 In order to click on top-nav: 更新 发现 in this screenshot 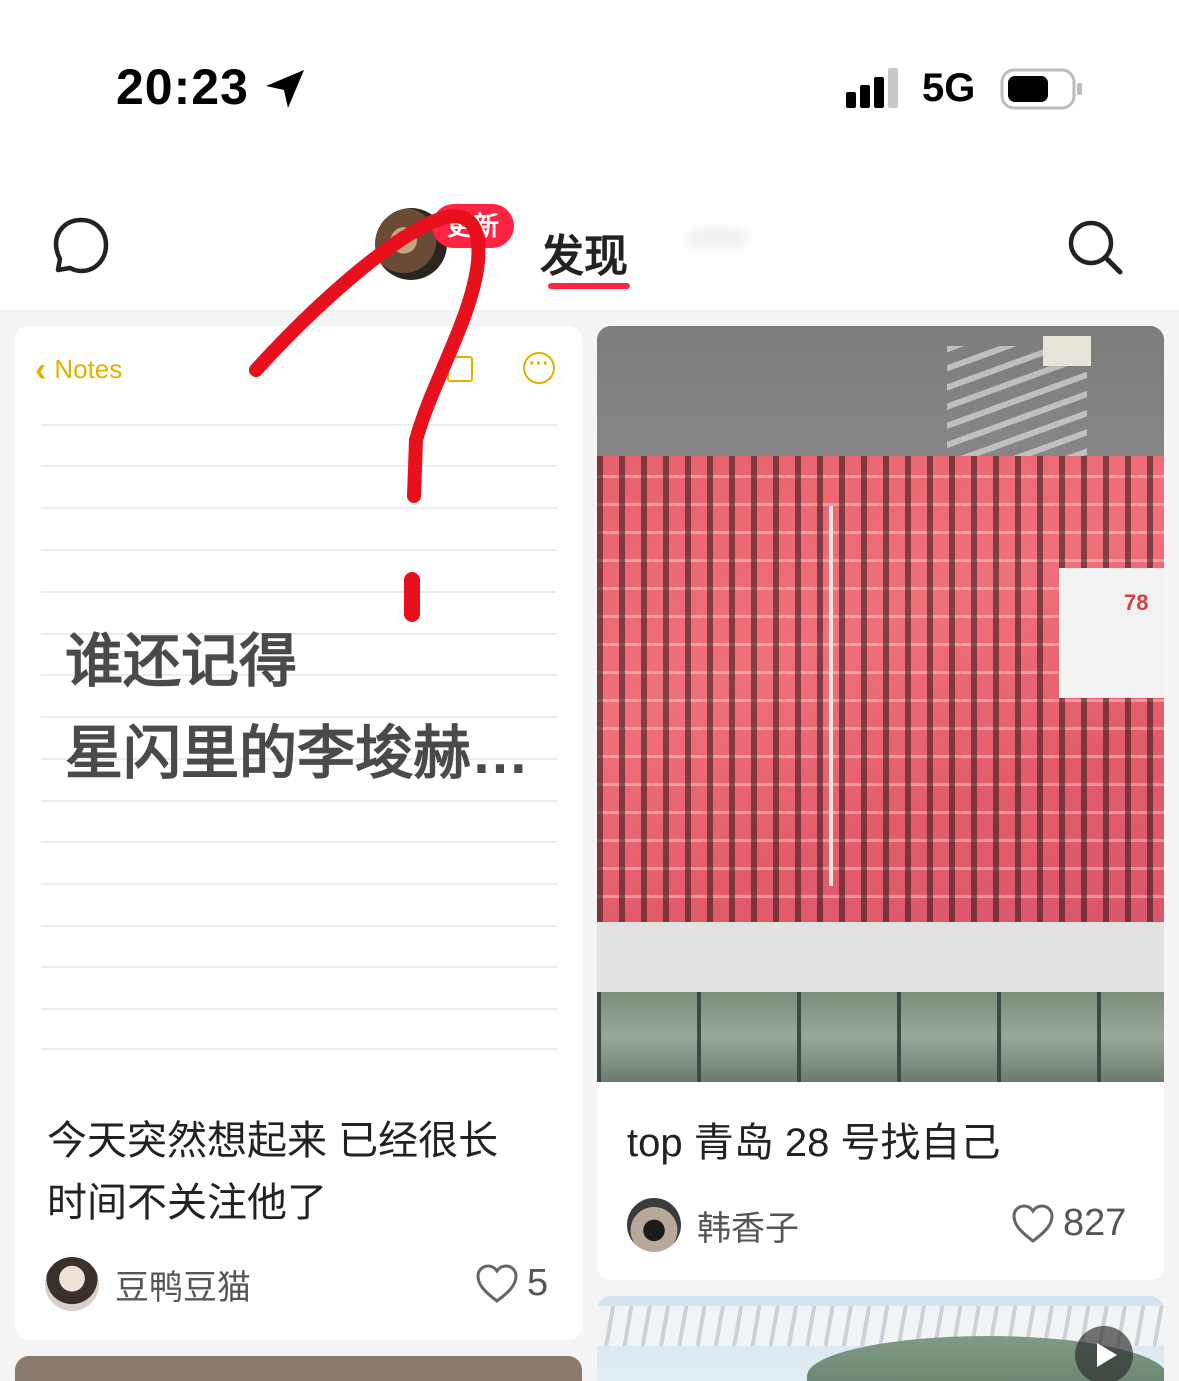, I will do `click(589, 251)`.